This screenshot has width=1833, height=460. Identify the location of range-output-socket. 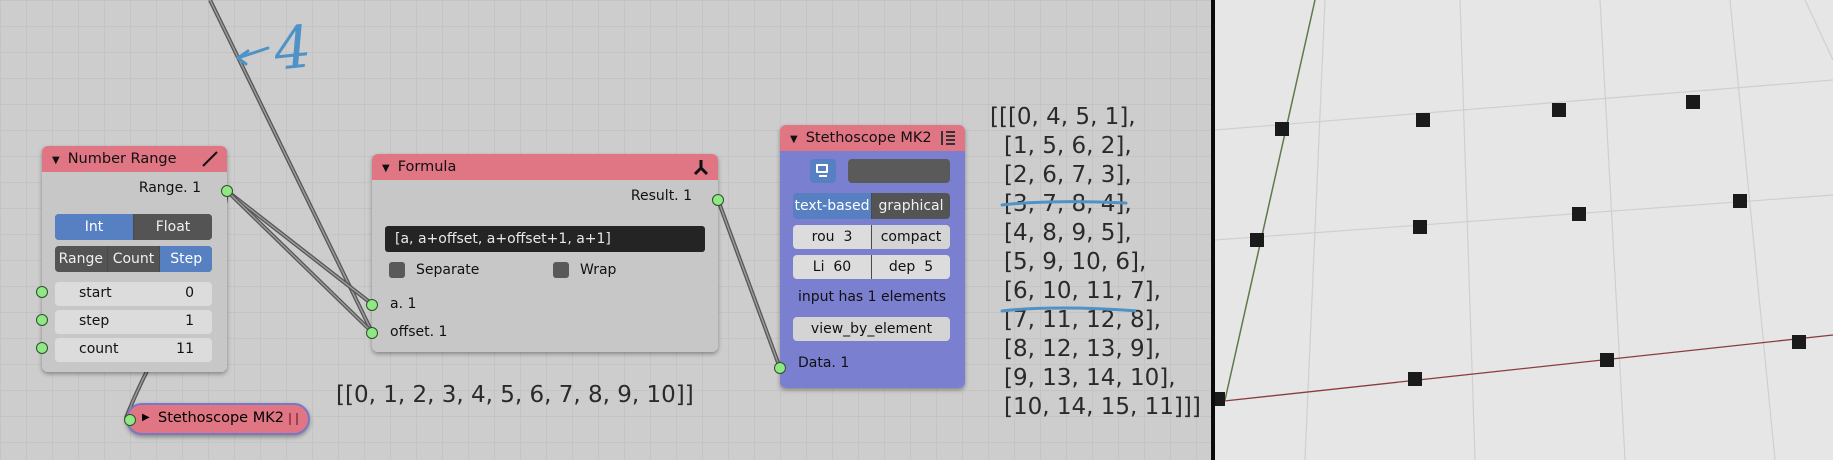
(227, 191).